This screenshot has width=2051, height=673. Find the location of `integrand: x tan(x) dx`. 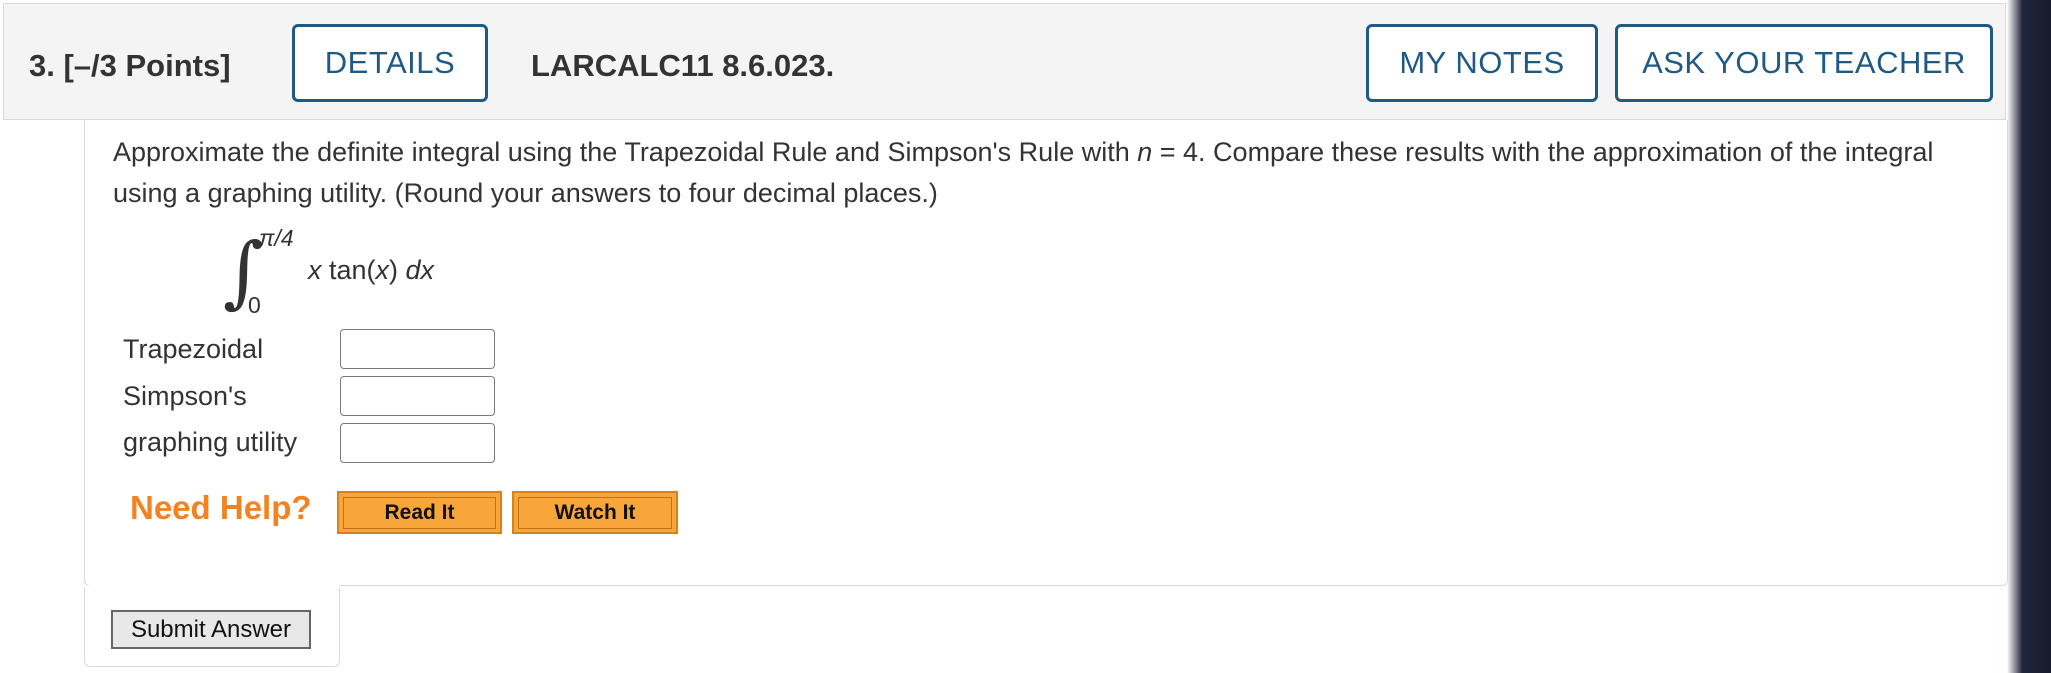

integrand: x tan(x) dx is located at coordinates (371, 270).